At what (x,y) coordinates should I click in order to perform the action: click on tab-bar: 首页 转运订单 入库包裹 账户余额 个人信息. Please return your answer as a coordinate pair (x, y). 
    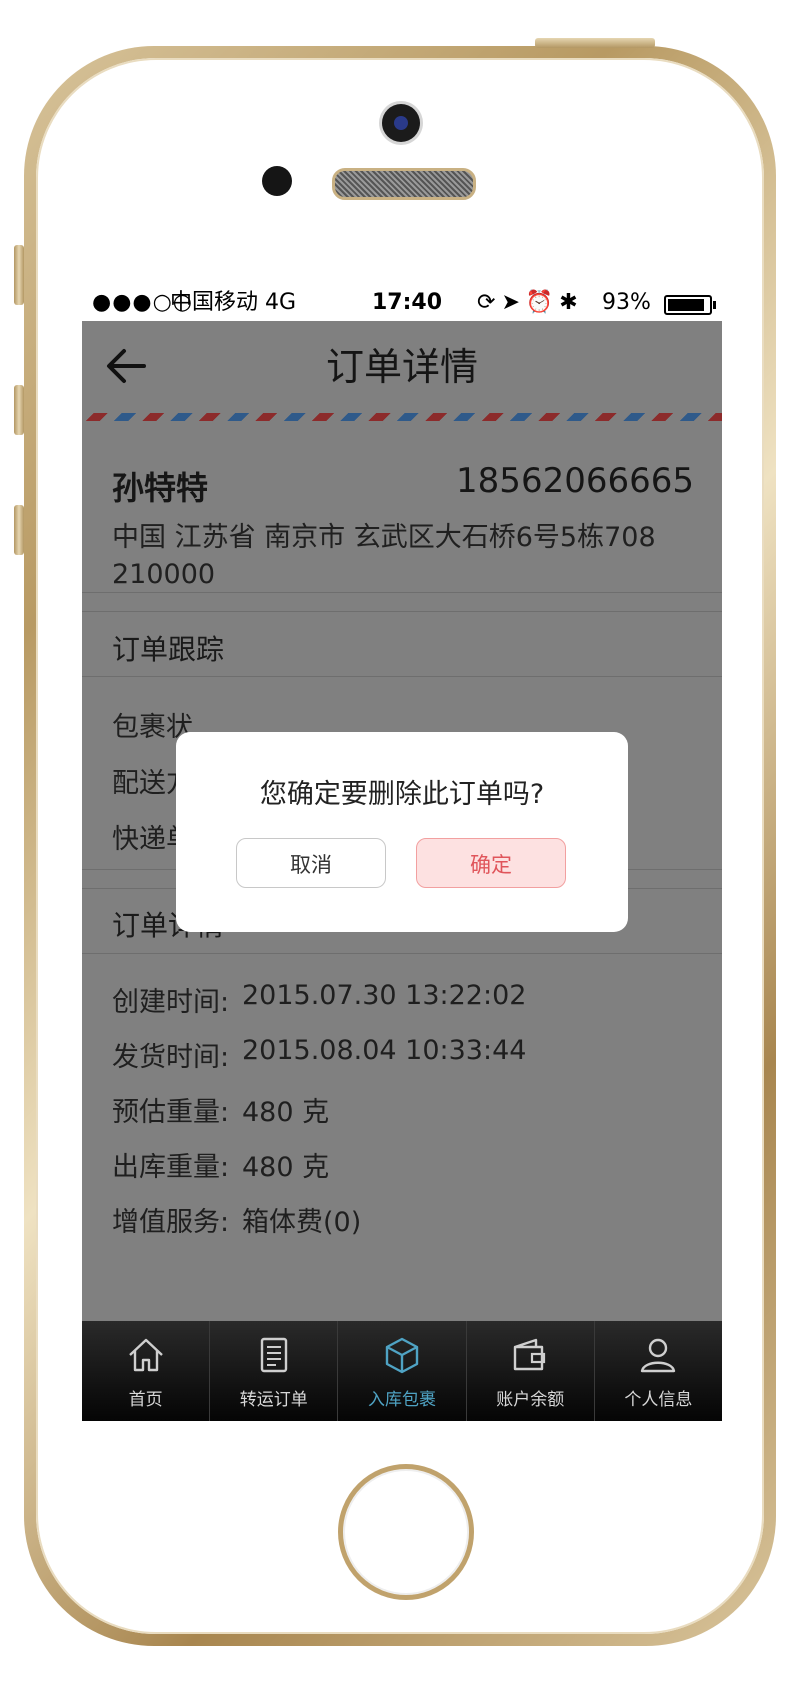
    Looking at the image, I should click on (402, 1371).